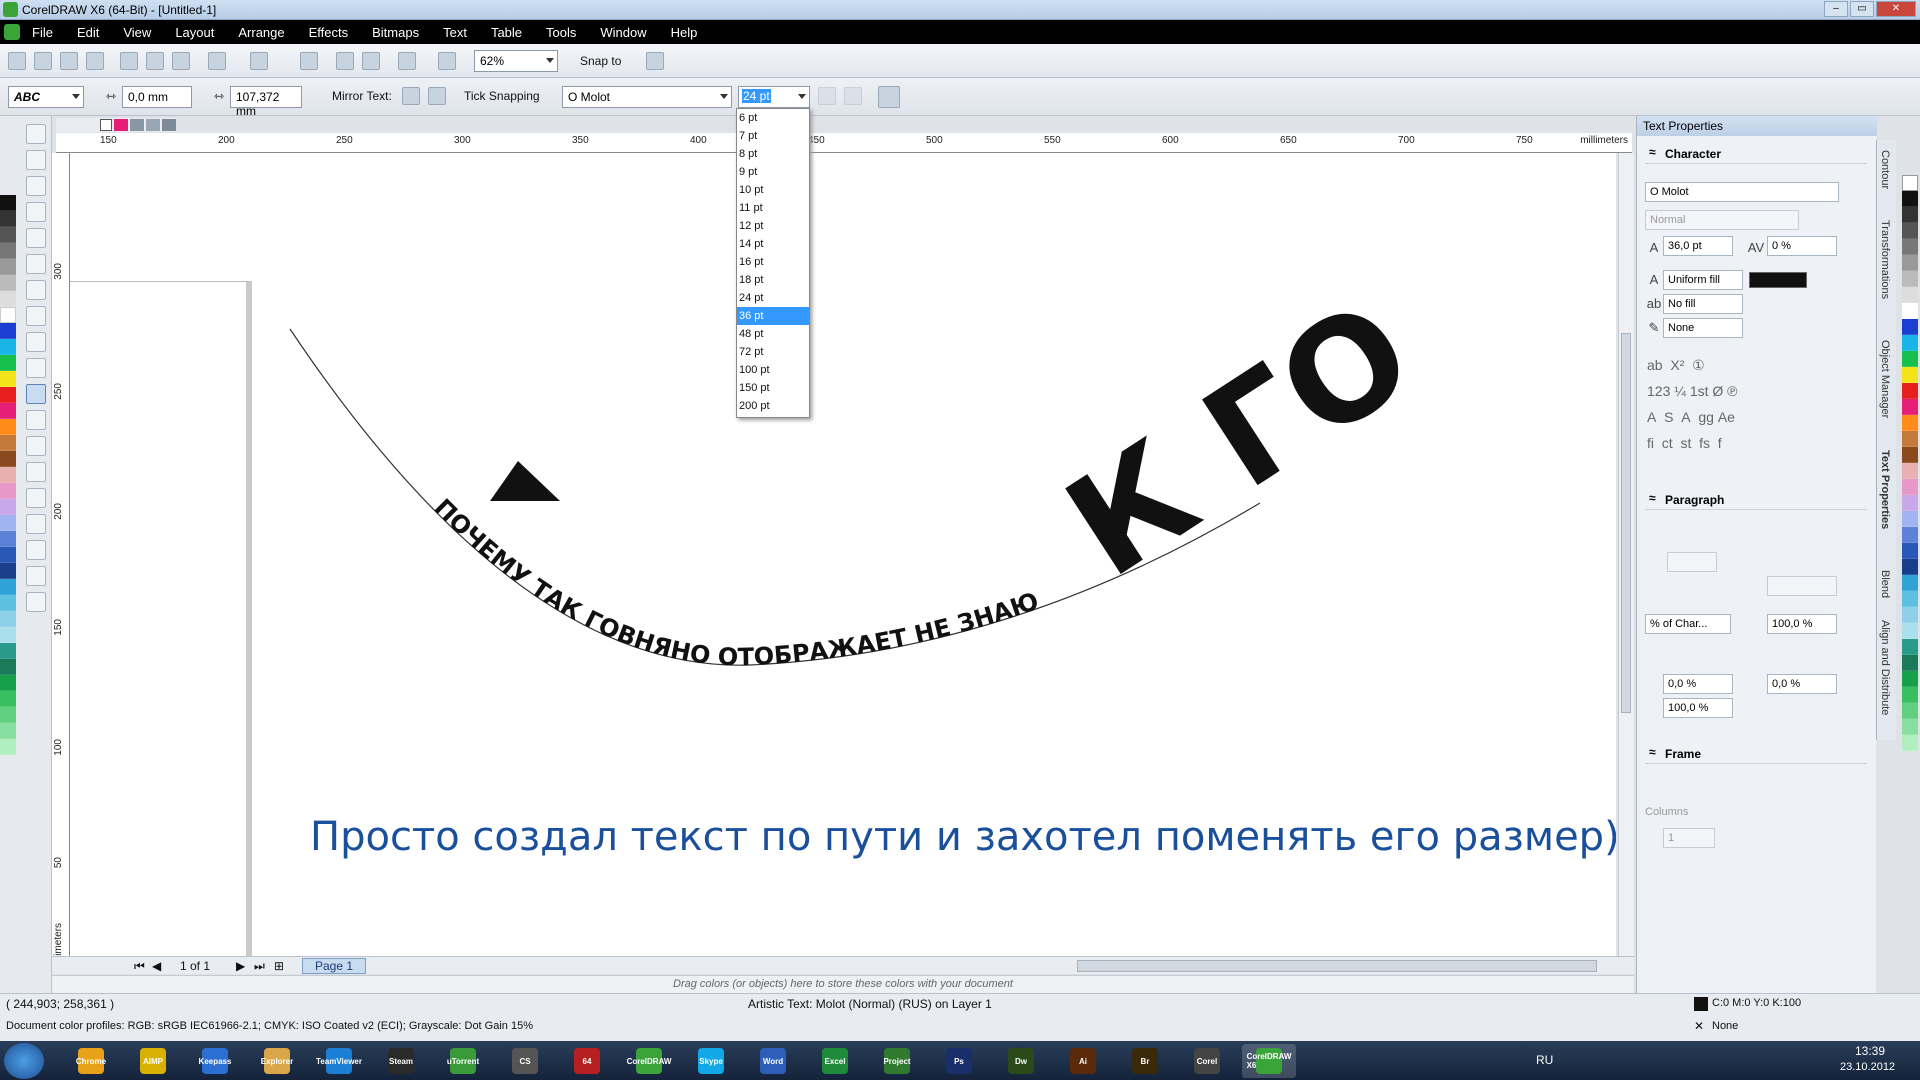 The width and height of the screenshot is (1920, 1080). What do you see at coordinates (1885, 169) in the screenshot?
I see `tab-contour: Contour` at bounding box center [1885, 169].